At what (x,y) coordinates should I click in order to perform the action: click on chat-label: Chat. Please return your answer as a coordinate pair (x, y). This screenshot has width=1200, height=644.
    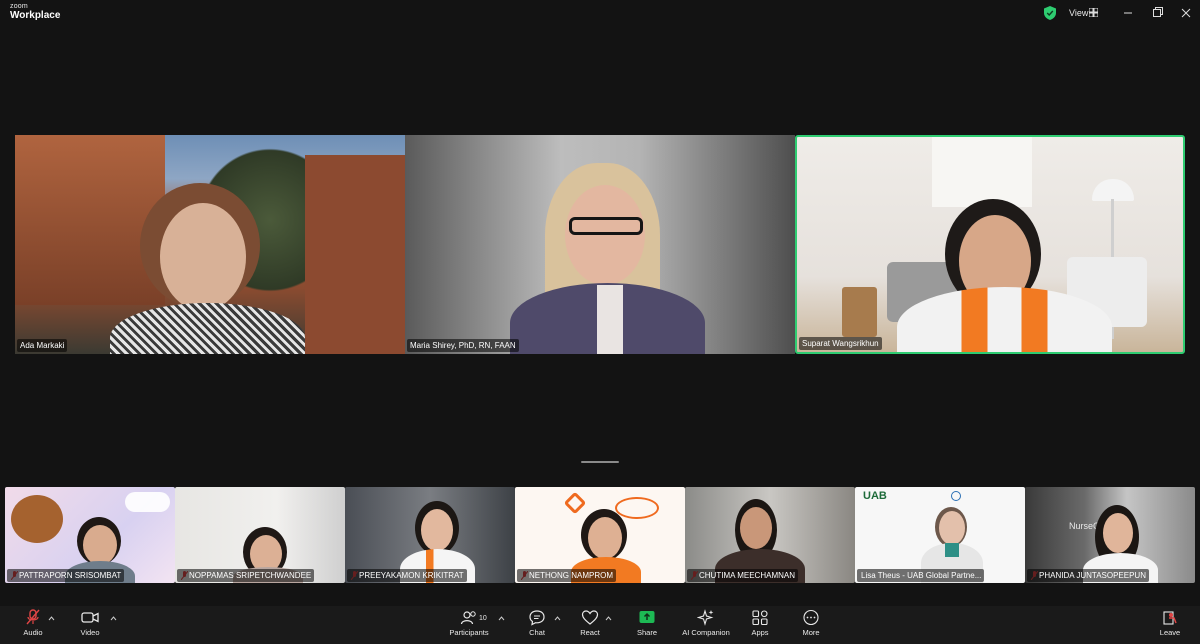
    Looking at the image, I should click on (537, 632).